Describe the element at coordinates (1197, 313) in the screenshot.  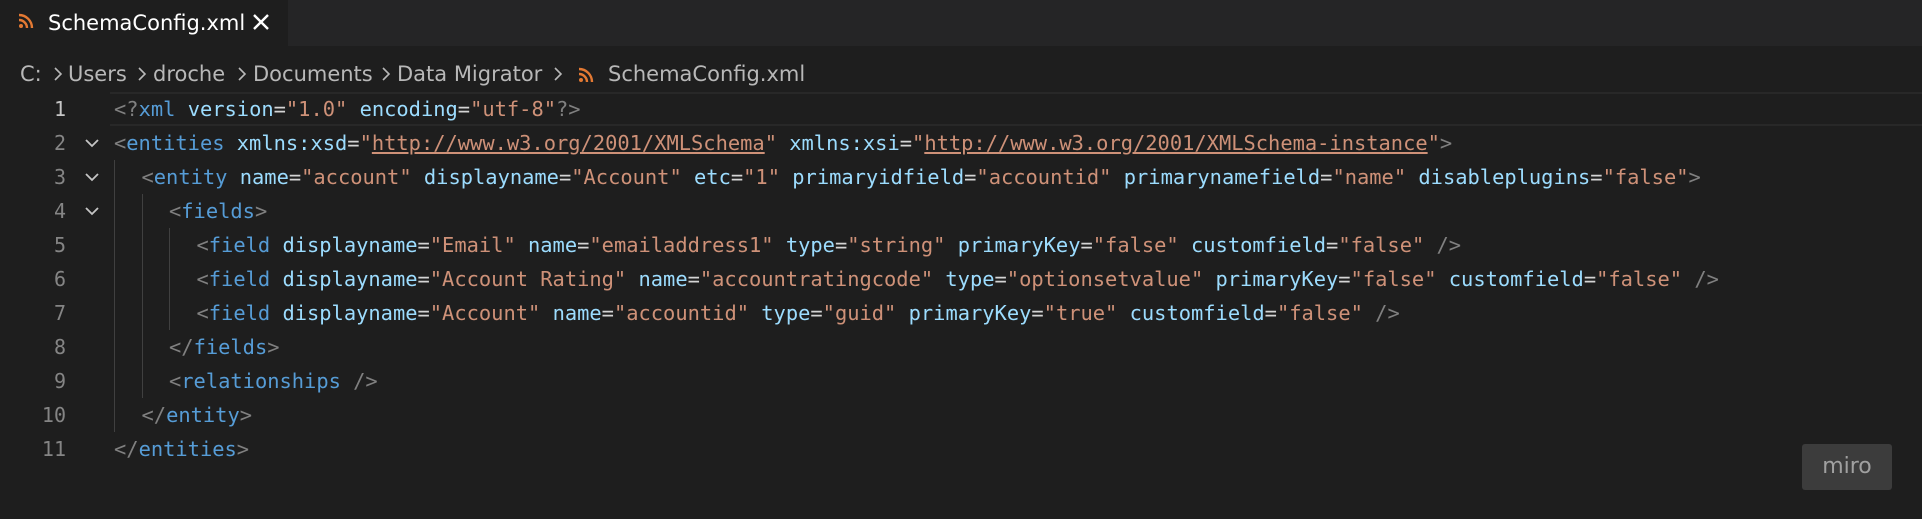
I see `code-token: customfield` at that location.